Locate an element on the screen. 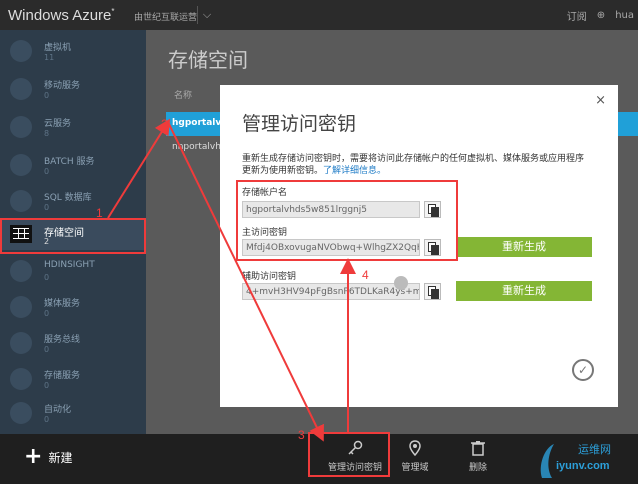 The image size is (638, 484). watermark-text: 运维网 is located at coordinates (594, 449).